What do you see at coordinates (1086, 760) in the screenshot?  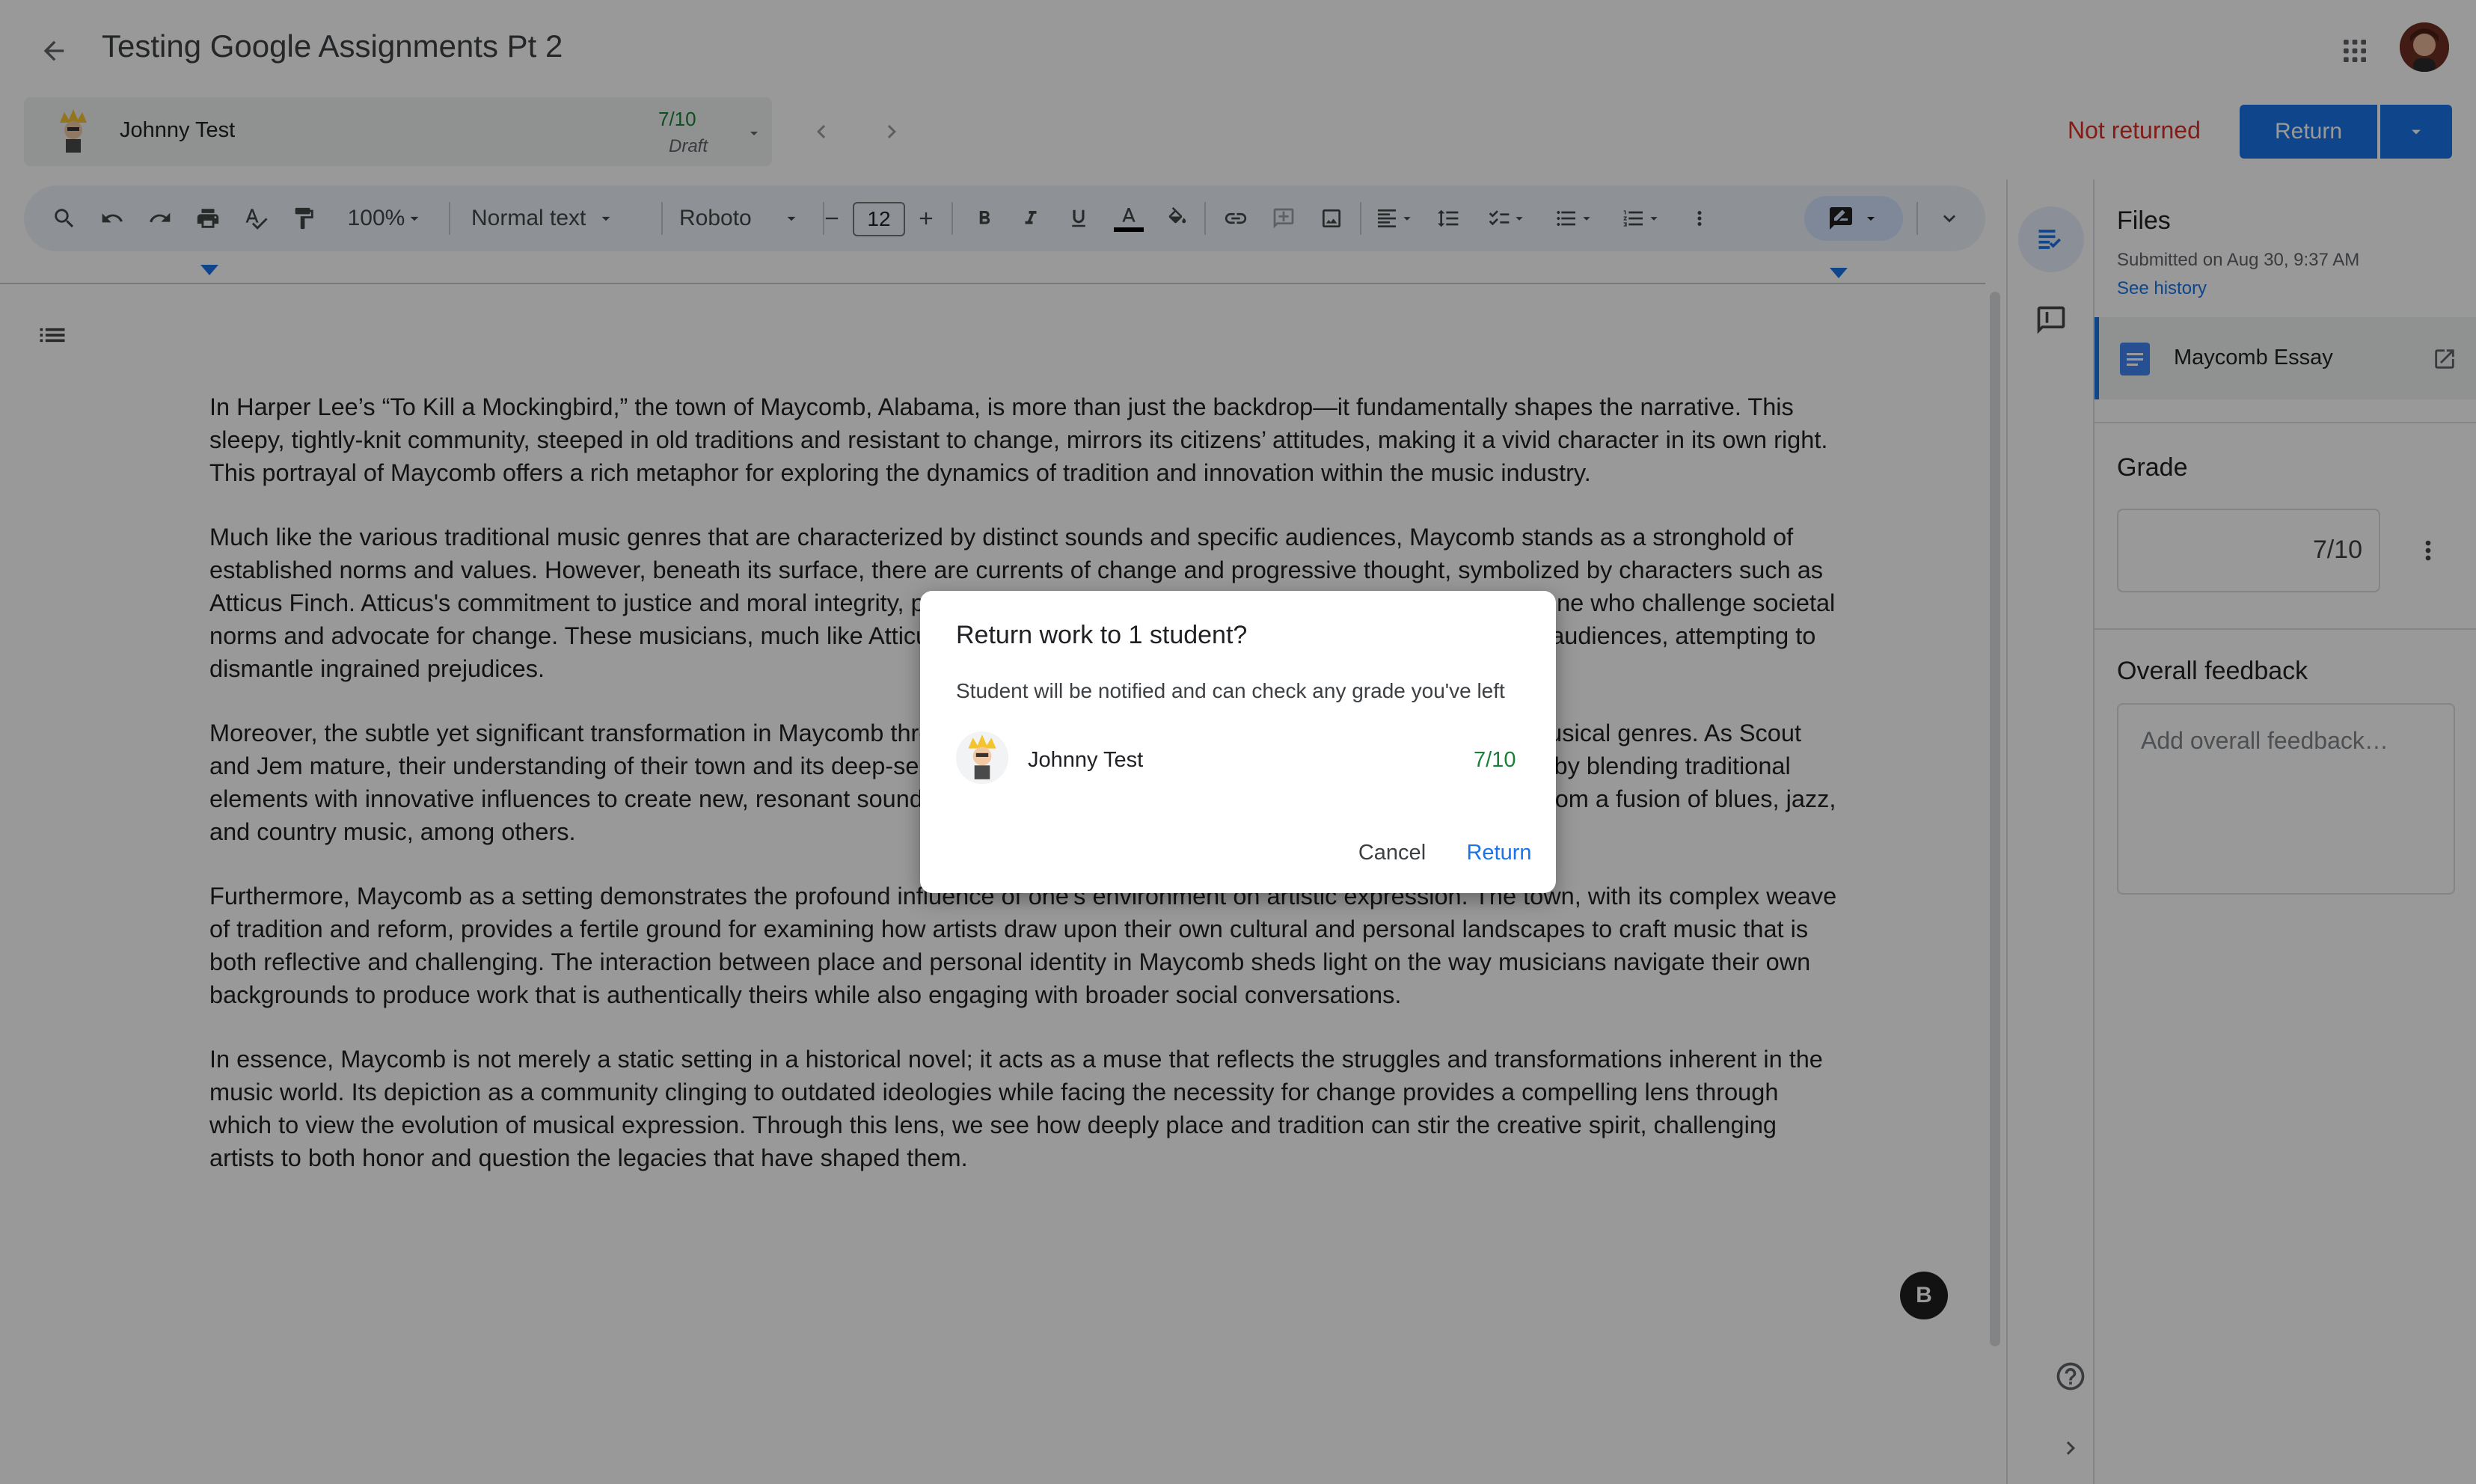 I see `dialog-student-name: Johnny Test` at bounding box center [1086, 760].